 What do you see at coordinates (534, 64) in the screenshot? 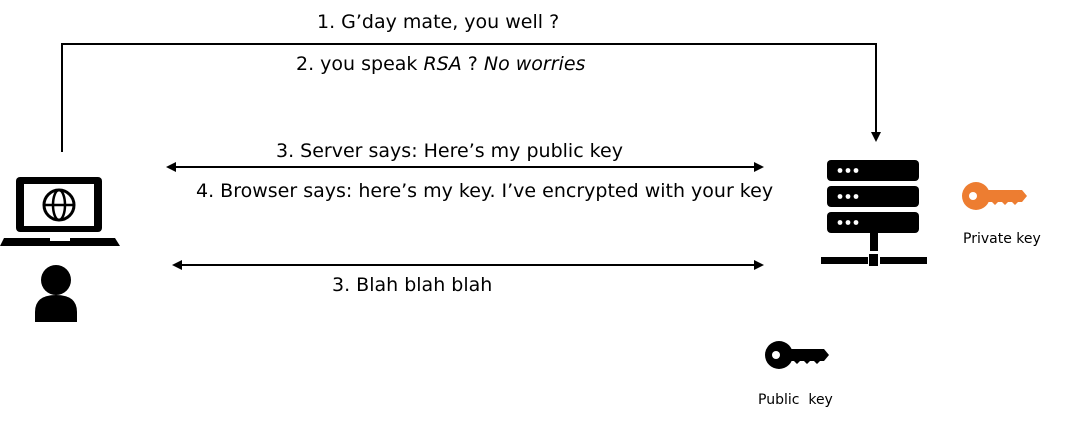
I see `message-2-suffix: No worries` at bounding box center [534, 64].